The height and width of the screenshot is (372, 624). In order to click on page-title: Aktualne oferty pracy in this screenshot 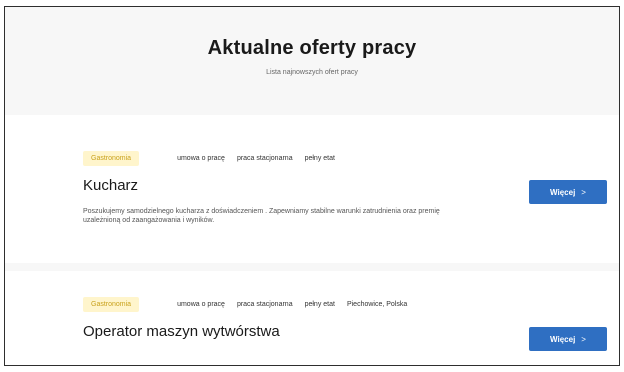, I will do `click(312, 48)`.